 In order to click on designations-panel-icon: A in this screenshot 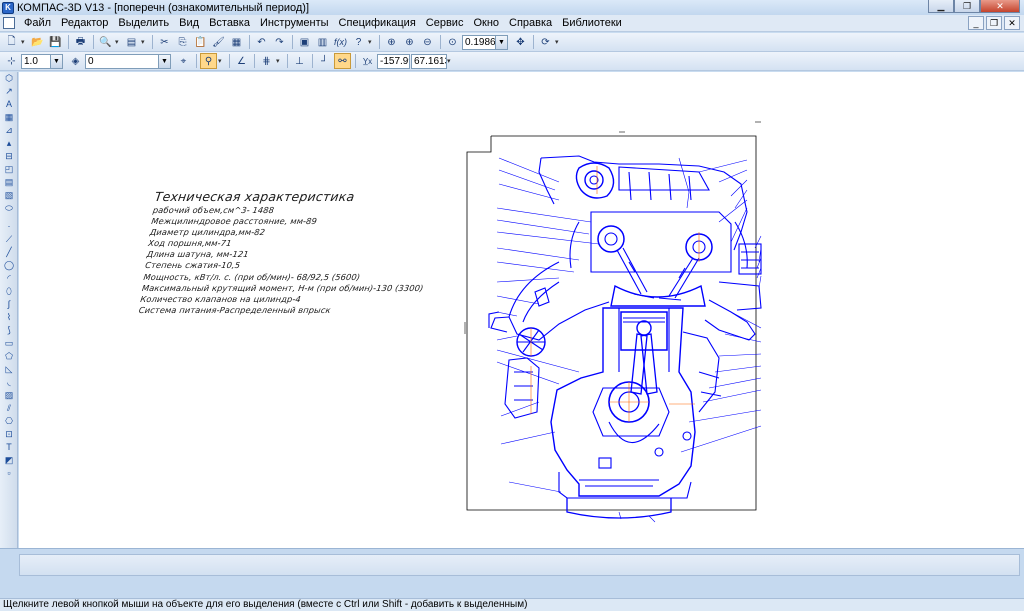, I will do `click(9, 104)`.